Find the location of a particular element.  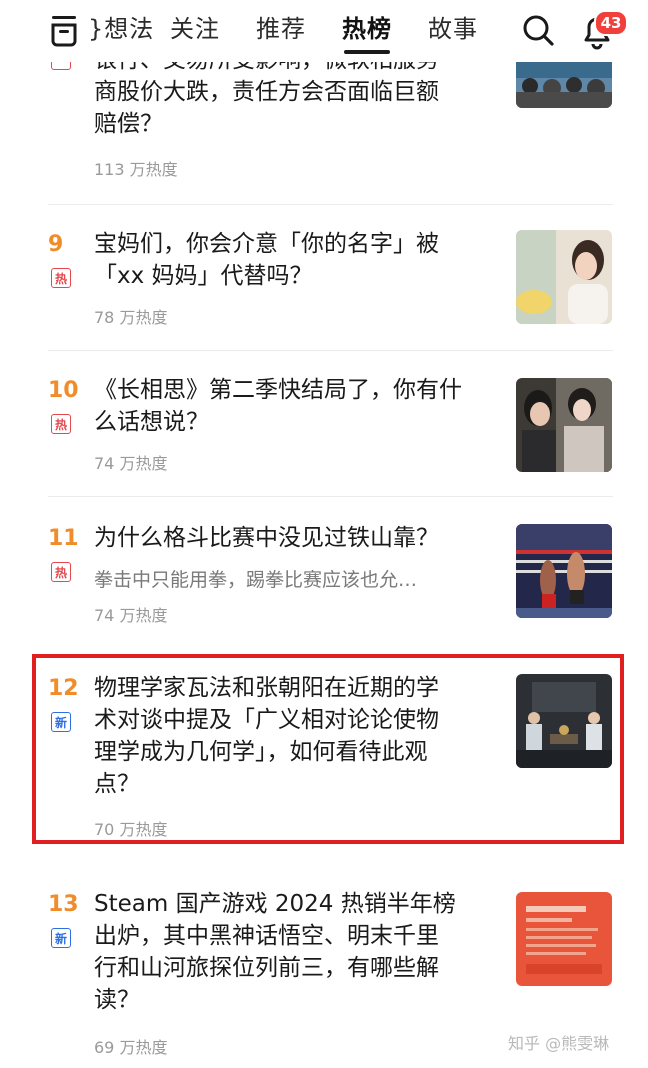

item-title: 为什么格斗比赛中没见过铁山靠？ is located at coordinates (294, 538).